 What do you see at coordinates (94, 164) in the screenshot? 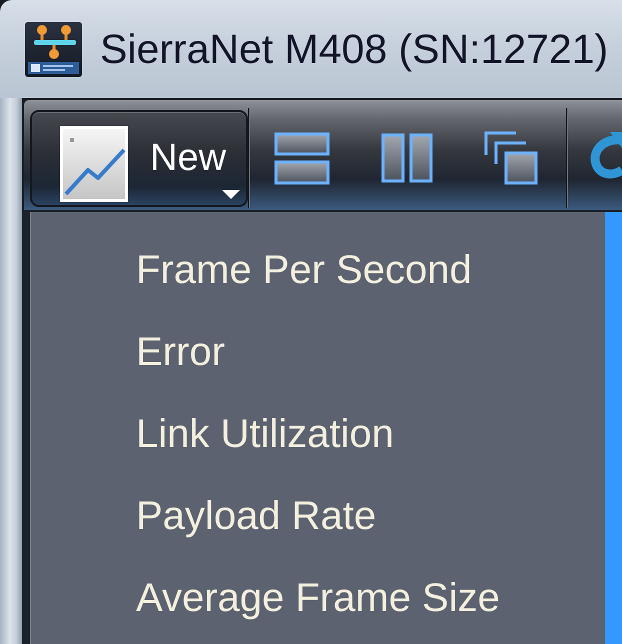
I see `line-chart-icon` at bounding box center [94, 164].